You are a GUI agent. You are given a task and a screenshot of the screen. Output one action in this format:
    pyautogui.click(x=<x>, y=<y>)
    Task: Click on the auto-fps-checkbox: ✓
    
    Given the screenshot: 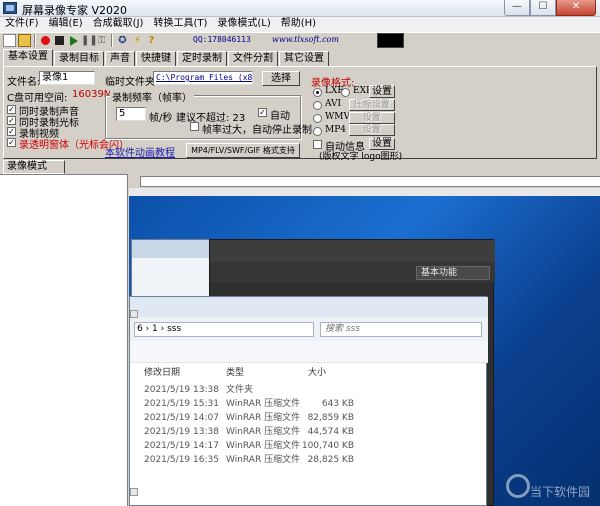 What is the action you would take?
    pyautogui.click(x=262, y=112)
    